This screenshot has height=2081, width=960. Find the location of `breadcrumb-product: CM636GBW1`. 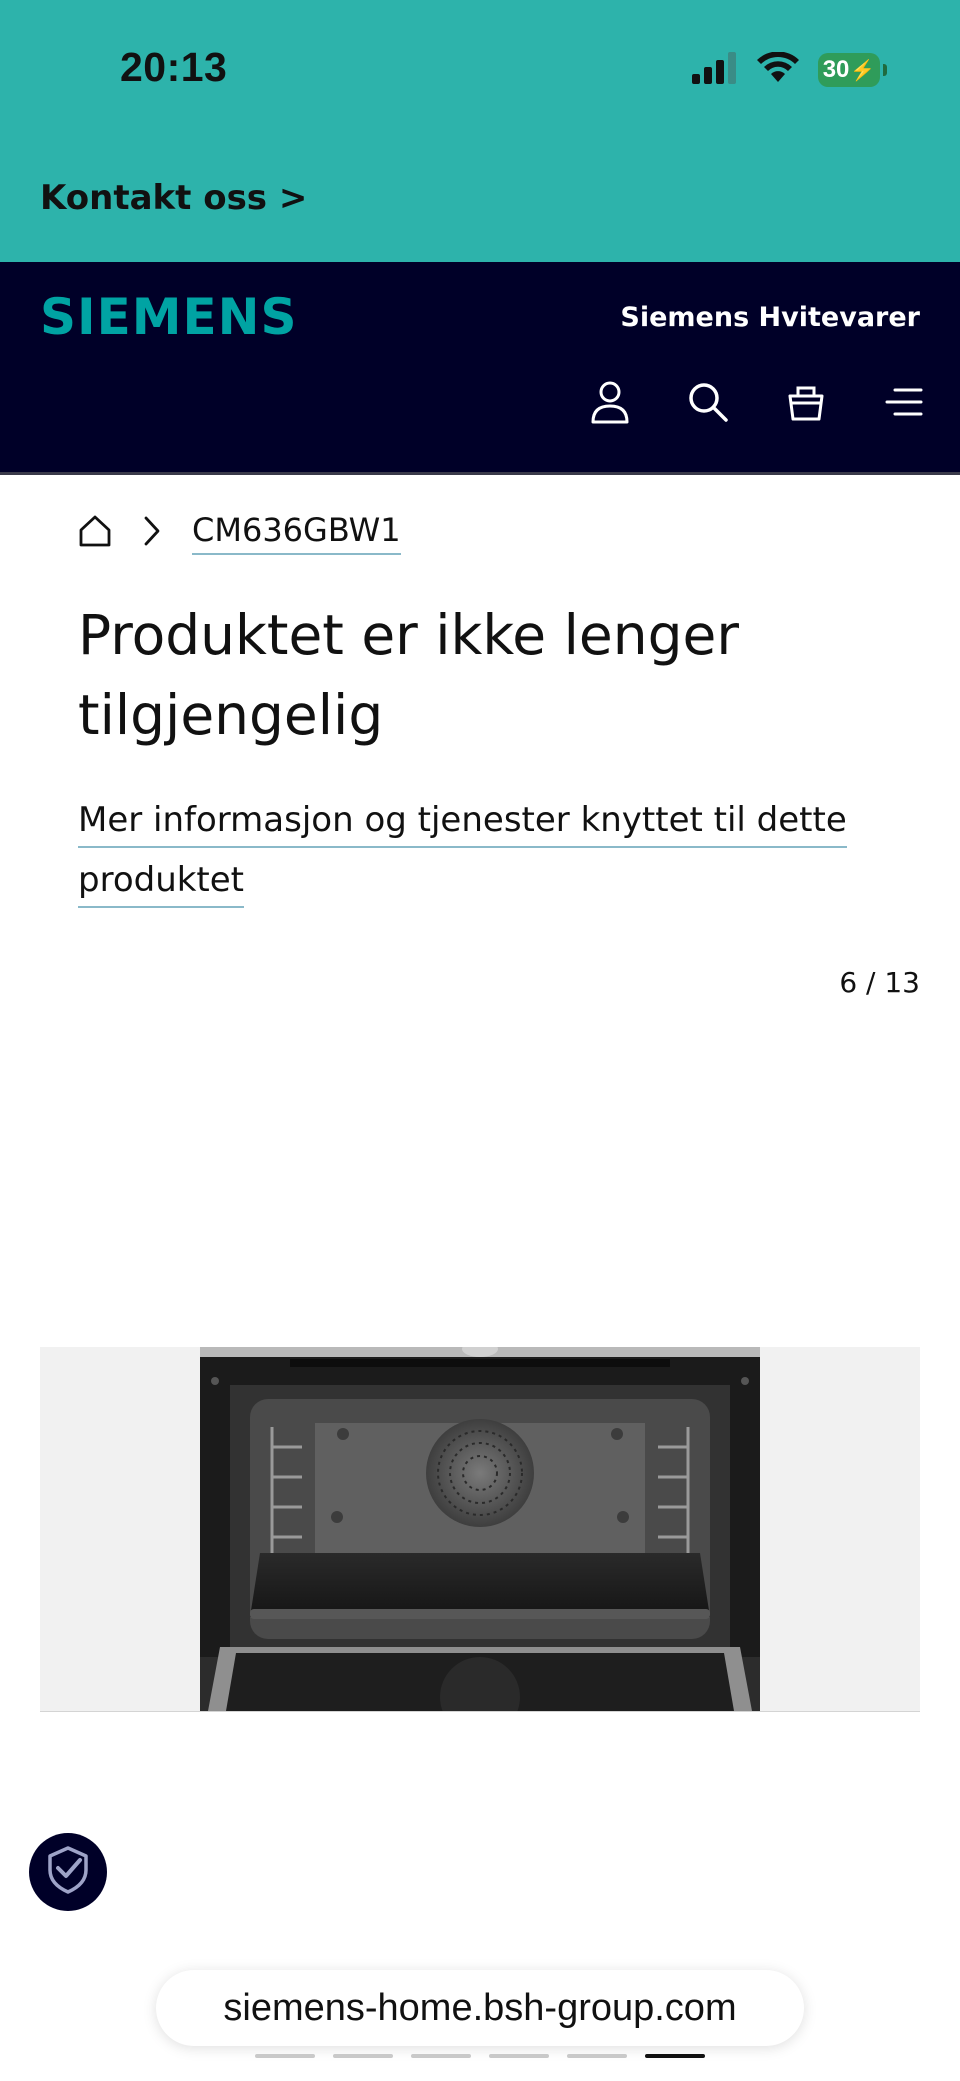

breadcrumb-product: CM636GBW1 is located at coordinates (296, 533).